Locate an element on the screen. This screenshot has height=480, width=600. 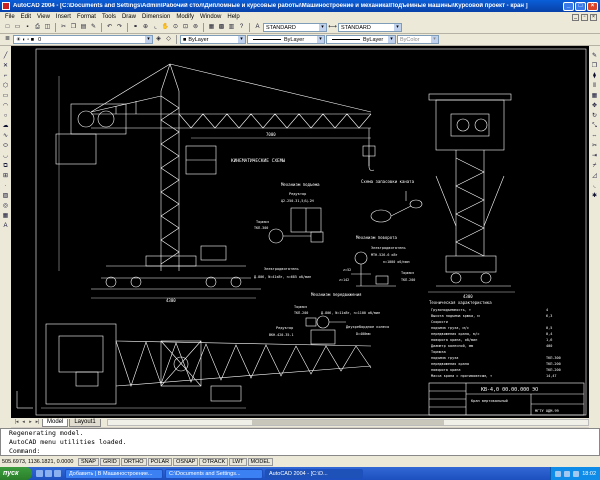
menu-view: View is located at coordinates (43, 17).